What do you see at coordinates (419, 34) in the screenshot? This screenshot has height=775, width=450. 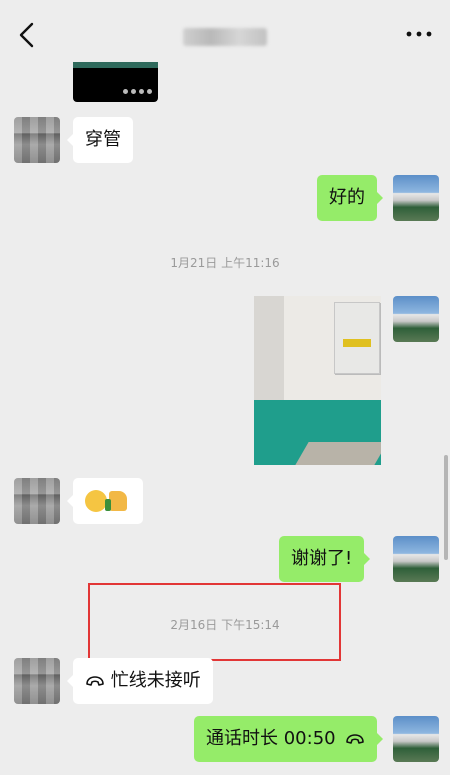 I see `more-horizontal-icon` at bounding box center [419, 34].